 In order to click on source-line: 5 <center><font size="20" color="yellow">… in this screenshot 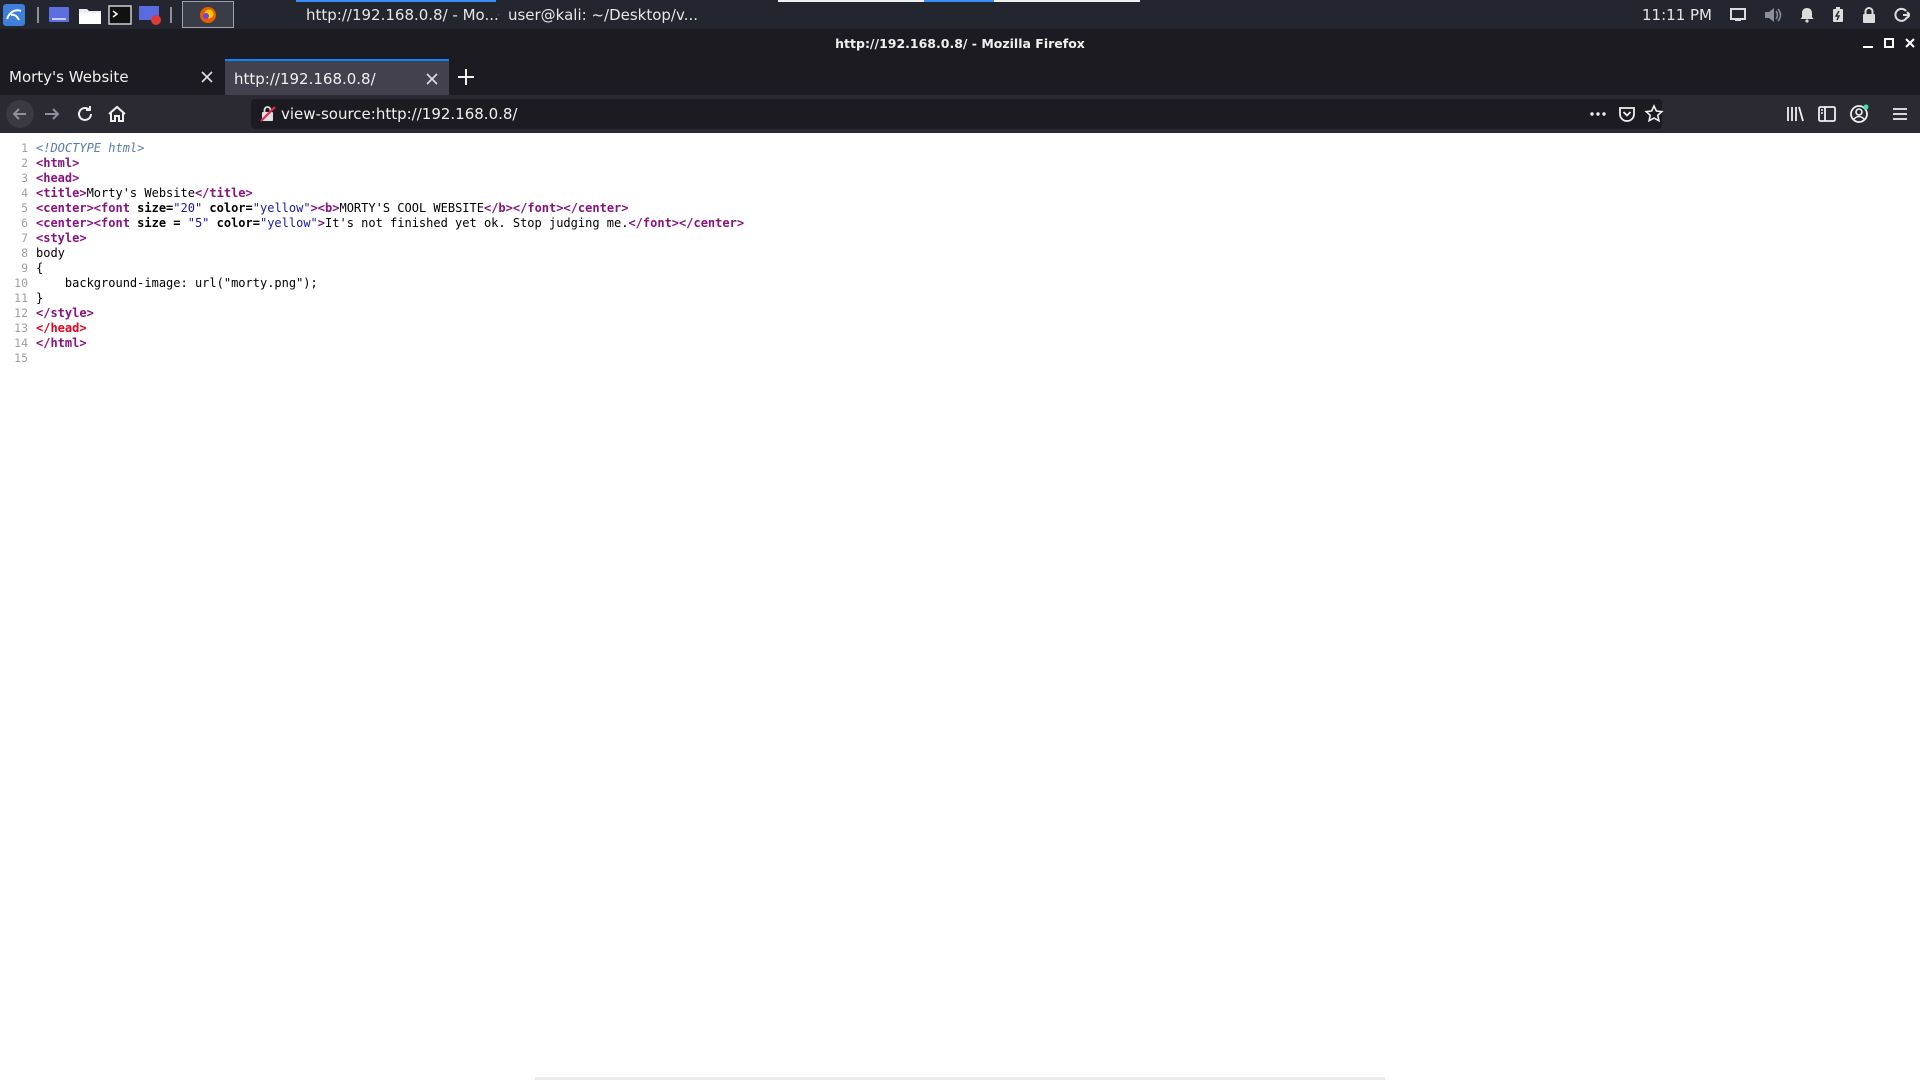, I will do `click(372, 208)`.